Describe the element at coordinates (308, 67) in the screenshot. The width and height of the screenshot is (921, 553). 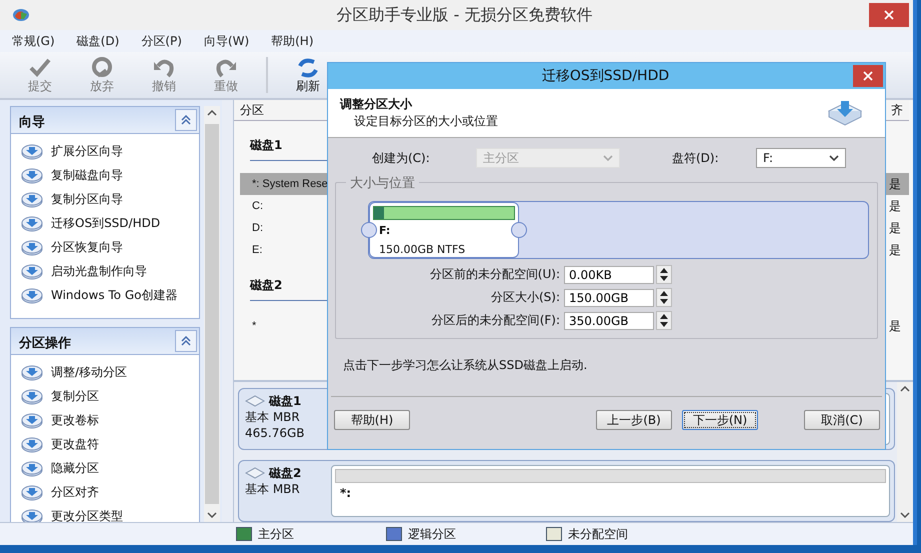
I see `refresh-icon` at that location.